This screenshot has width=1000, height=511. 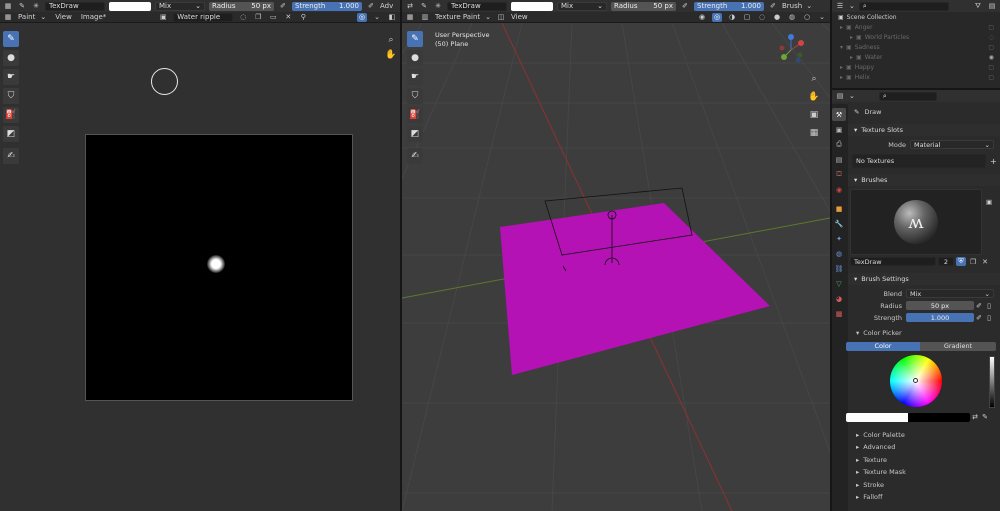 What do you see at coordinates (915, 380) in the screenshot?
I see `color-wheel-cursor` at bounding box center [915, 380].